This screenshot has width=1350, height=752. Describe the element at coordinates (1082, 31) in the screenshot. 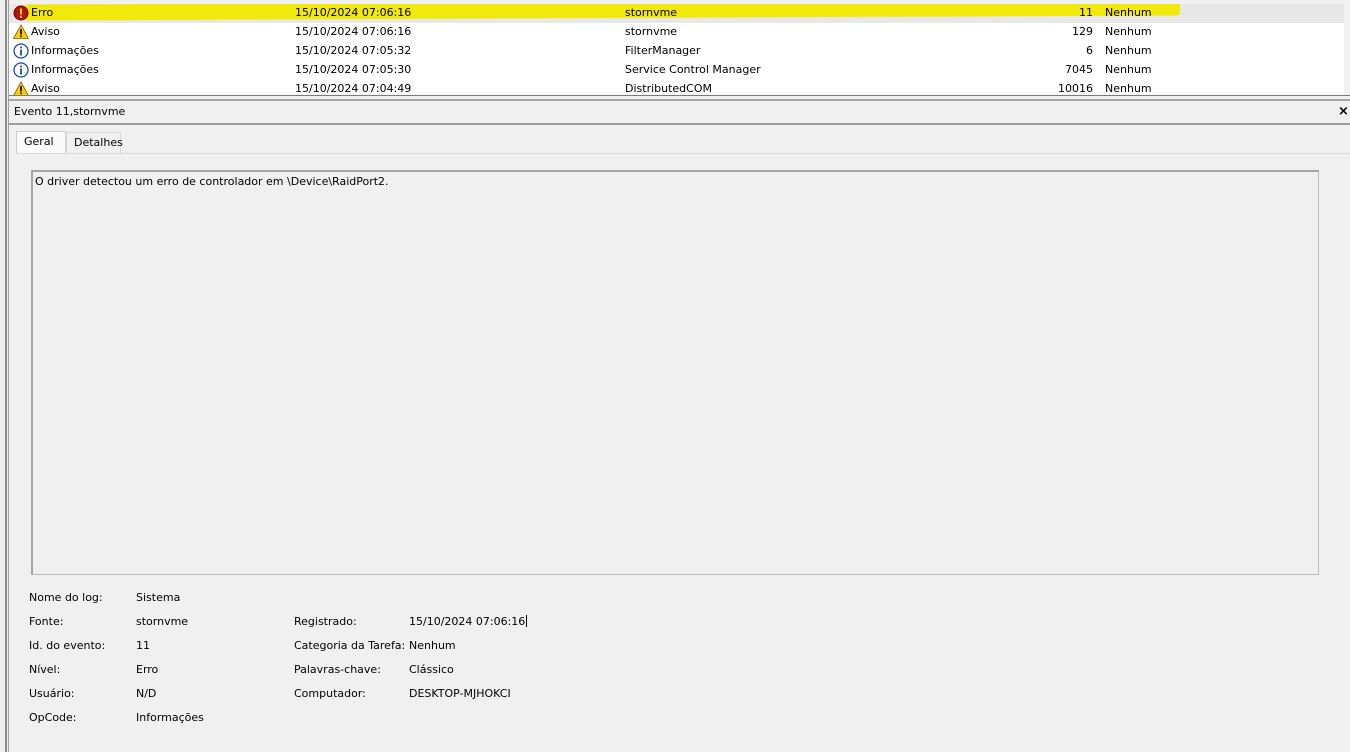

I see `event-id: 129` at that location.